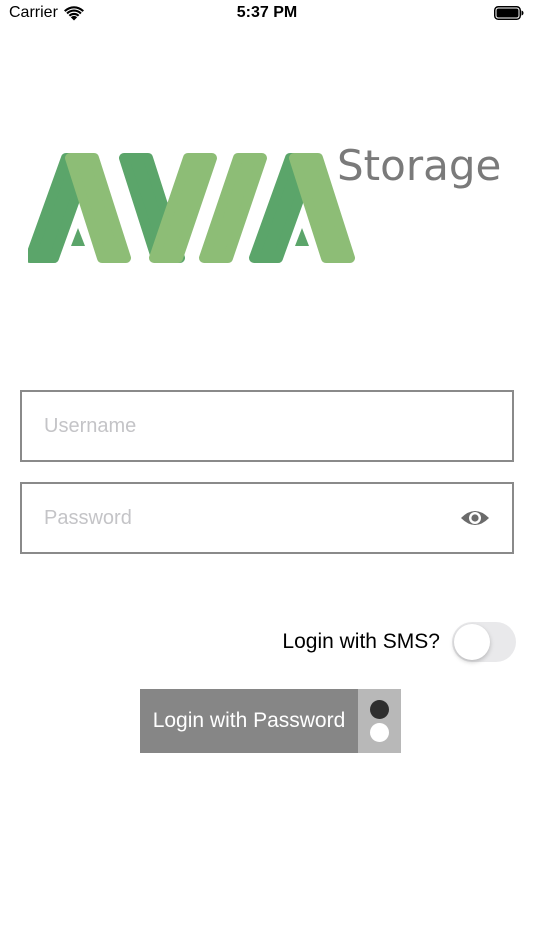 This screenshot has width=534, height=950. I want to click on battery-icon, so click(509, 13).